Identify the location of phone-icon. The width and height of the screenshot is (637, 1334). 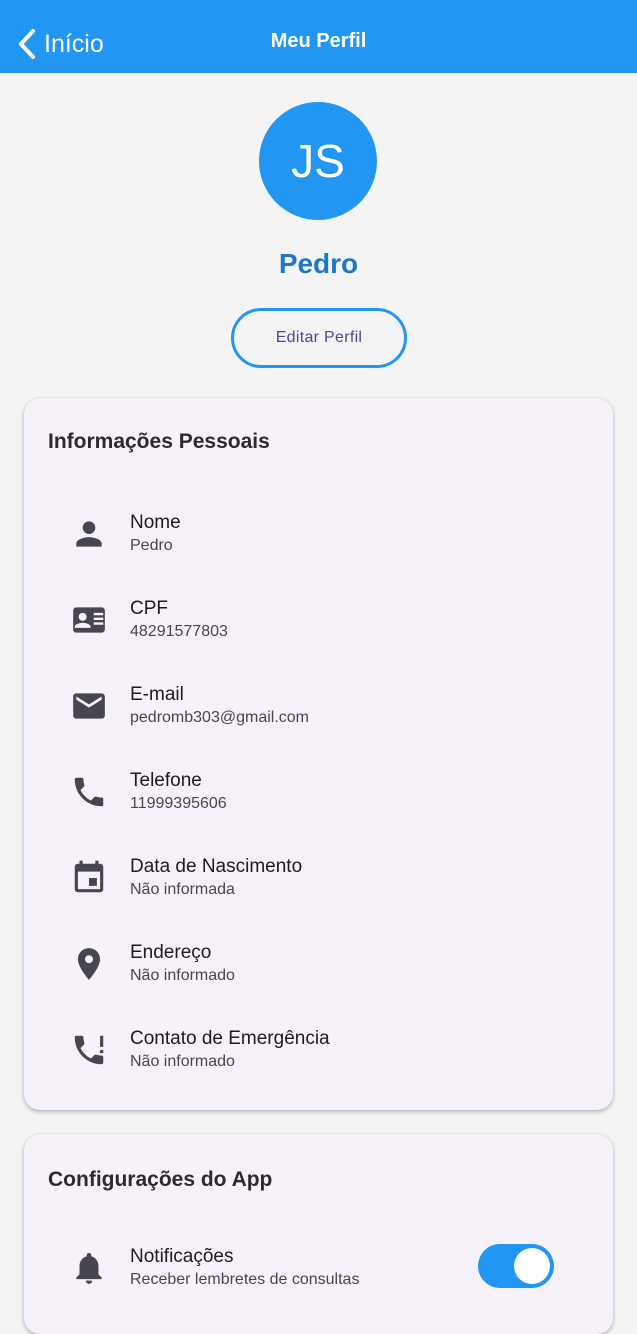
(89, 792).